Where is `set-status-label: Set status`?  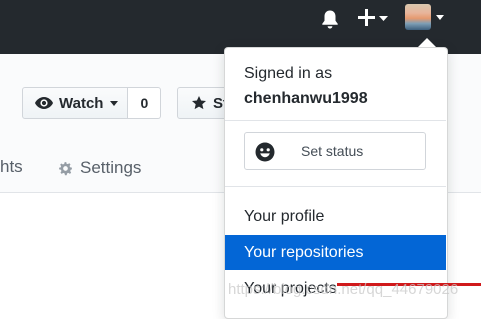 set-status-label: Set status is located at coordinates (332, 151).